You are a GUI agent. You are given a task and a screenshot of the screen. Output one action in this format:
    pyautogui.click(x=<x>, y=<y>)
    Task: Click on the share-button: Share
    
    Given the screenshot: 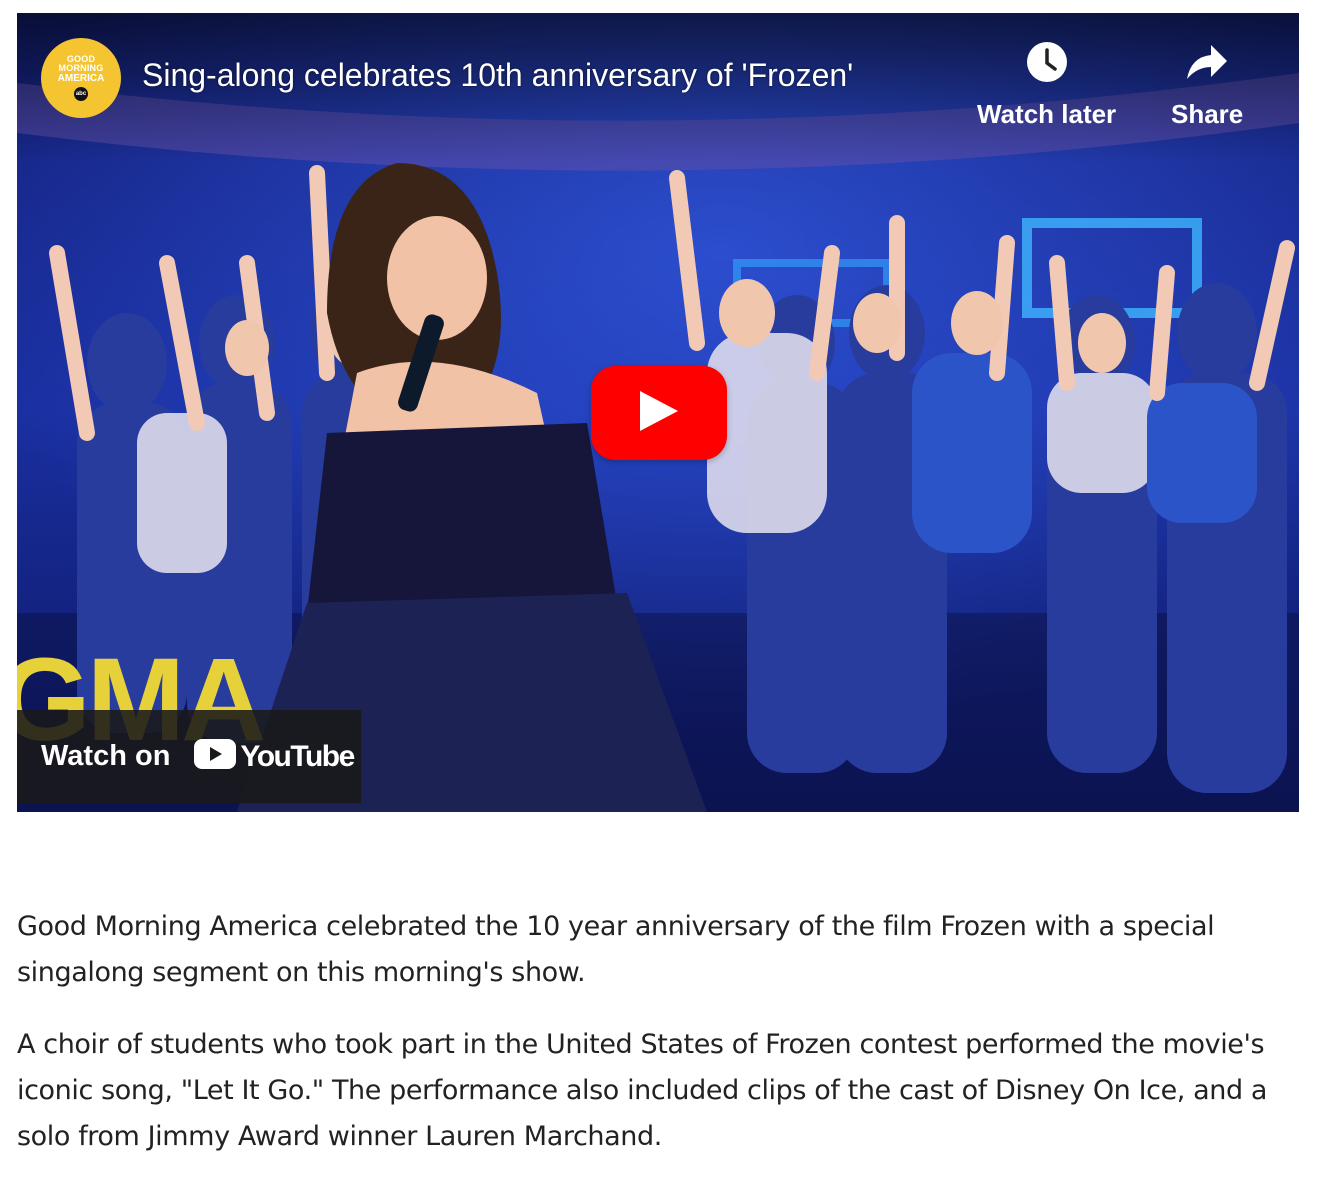 What is the action you would take?
    pyautogui.click(x=1207, y=85)
    